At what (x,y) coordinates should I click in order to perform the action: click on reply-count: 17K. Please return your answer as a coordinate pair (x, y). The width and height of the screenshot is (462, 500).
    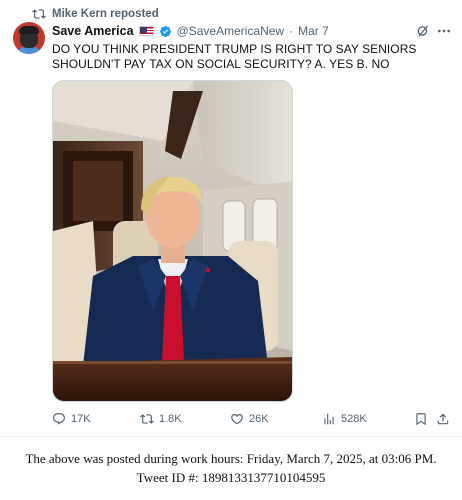
    Looking at the image, I should click on (81, 419).